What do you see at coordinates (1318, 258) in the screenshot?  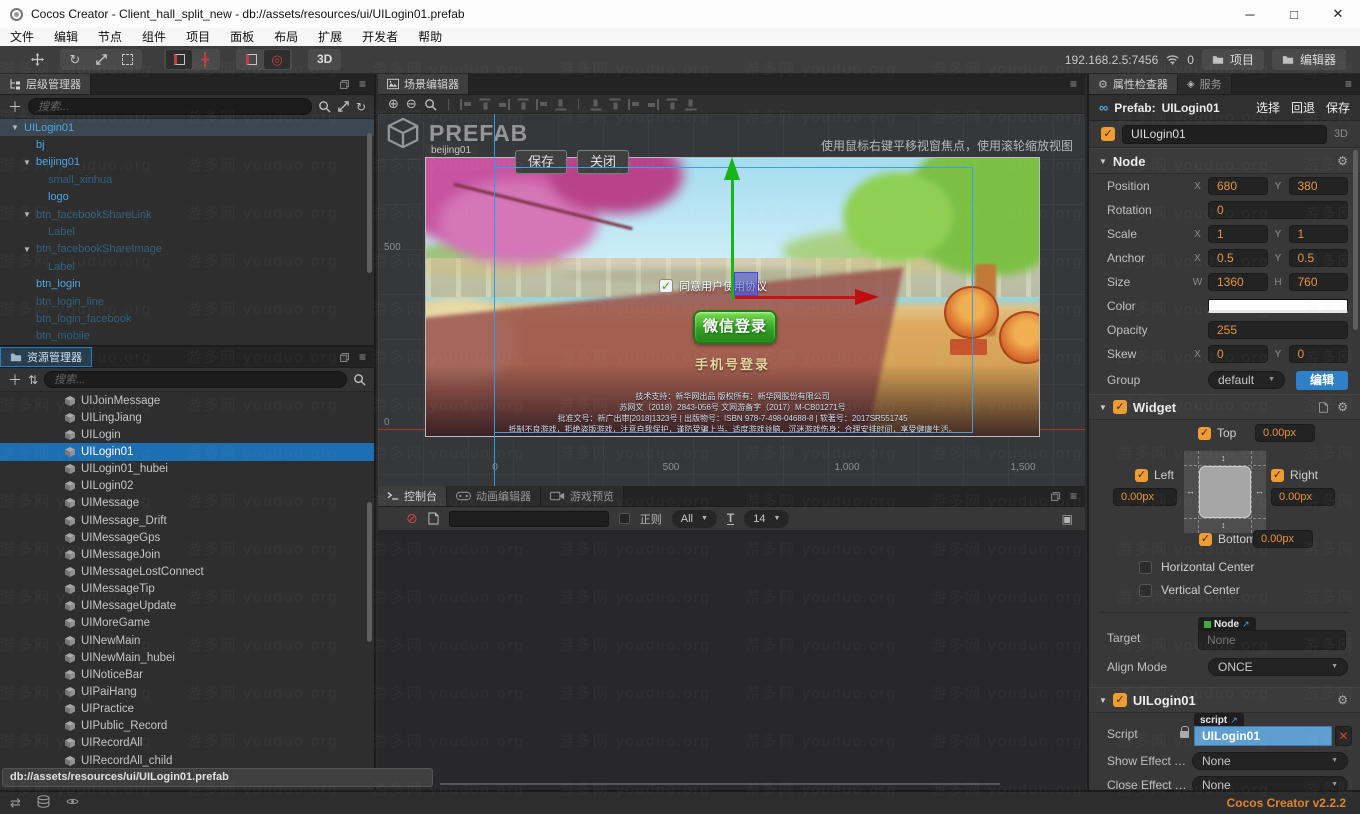 I see `anchor-y-field: 0.5` at bounding box center [1318, 258].